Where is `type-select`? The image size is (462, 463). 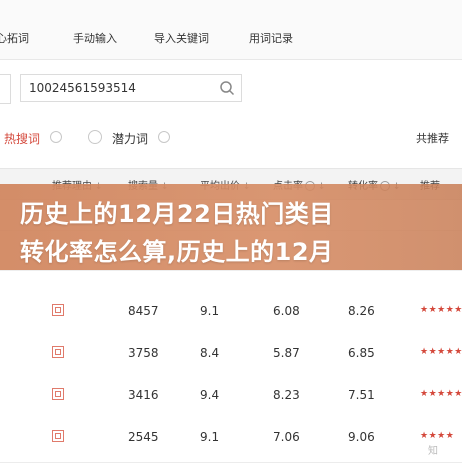 type-select is located at coordinates (5, 89).